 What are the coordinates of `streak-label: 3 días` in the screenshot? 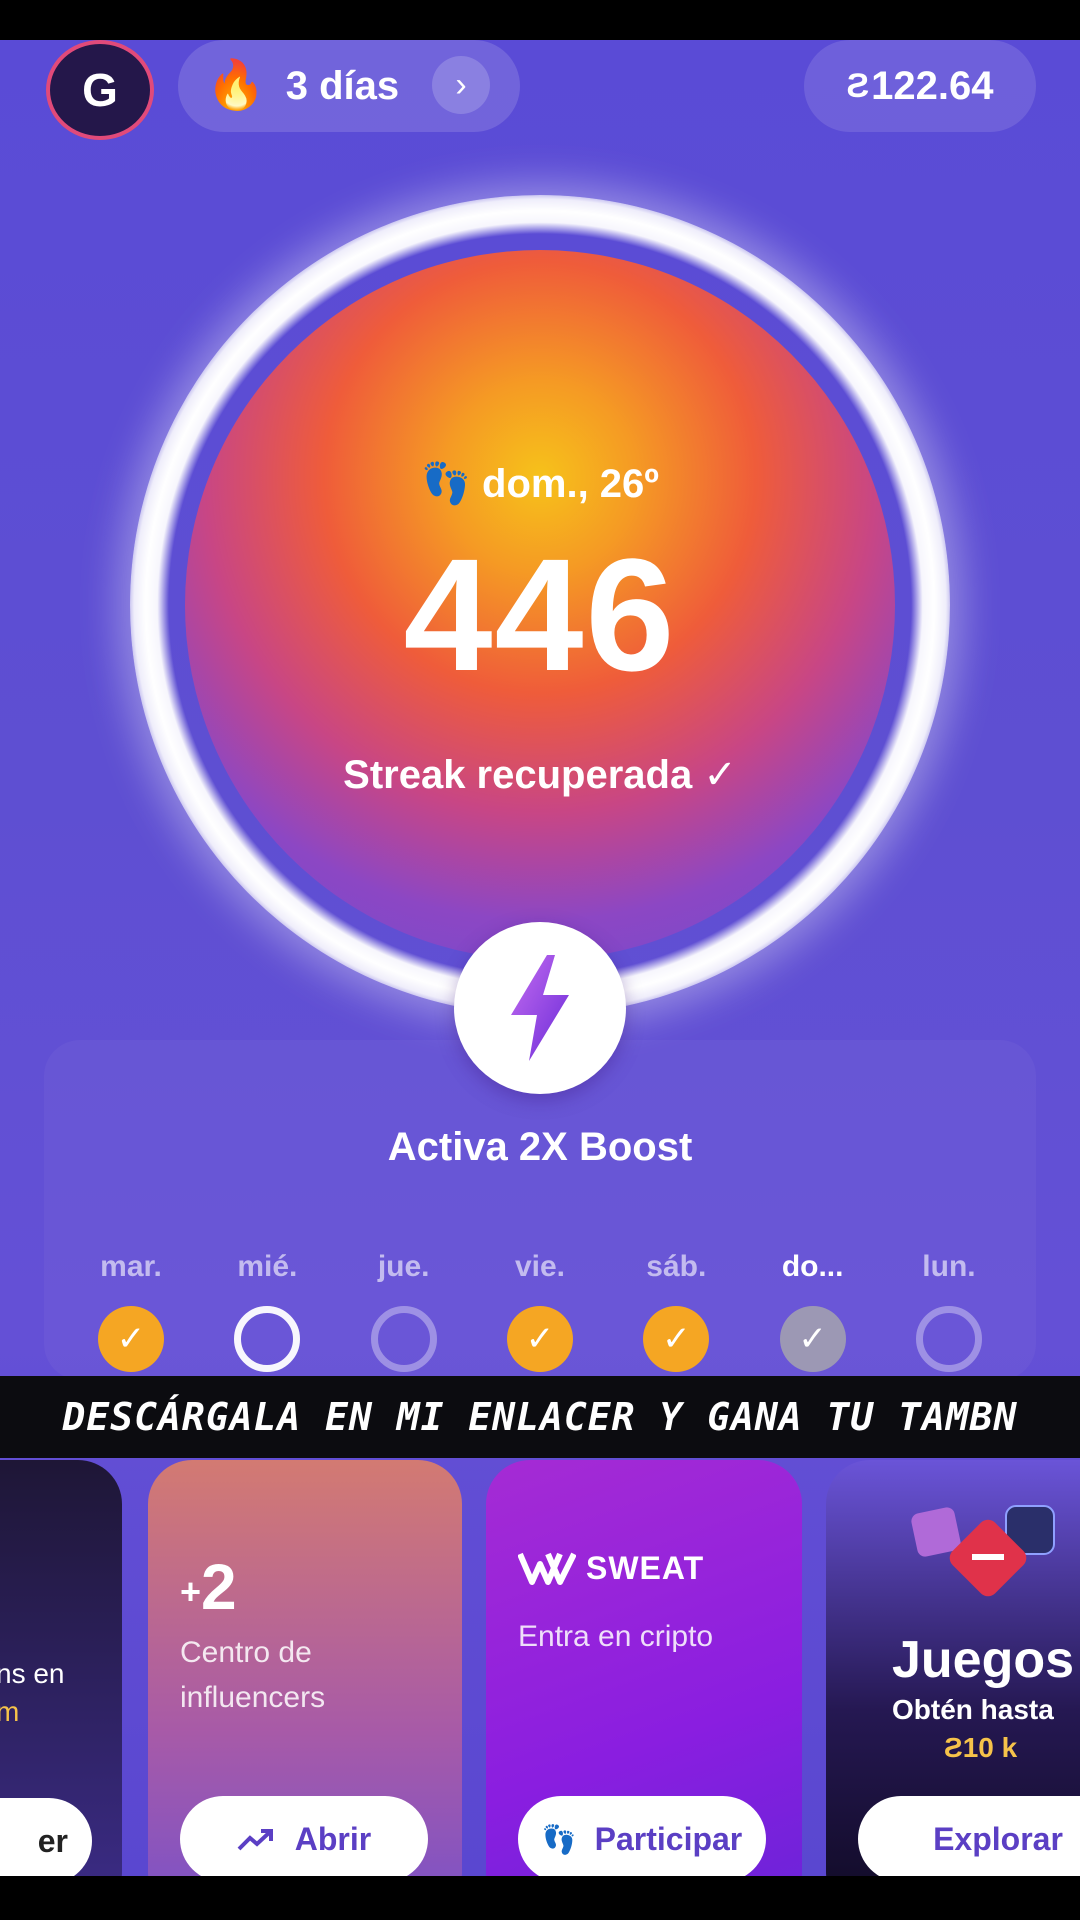 It's located at (342, 85).